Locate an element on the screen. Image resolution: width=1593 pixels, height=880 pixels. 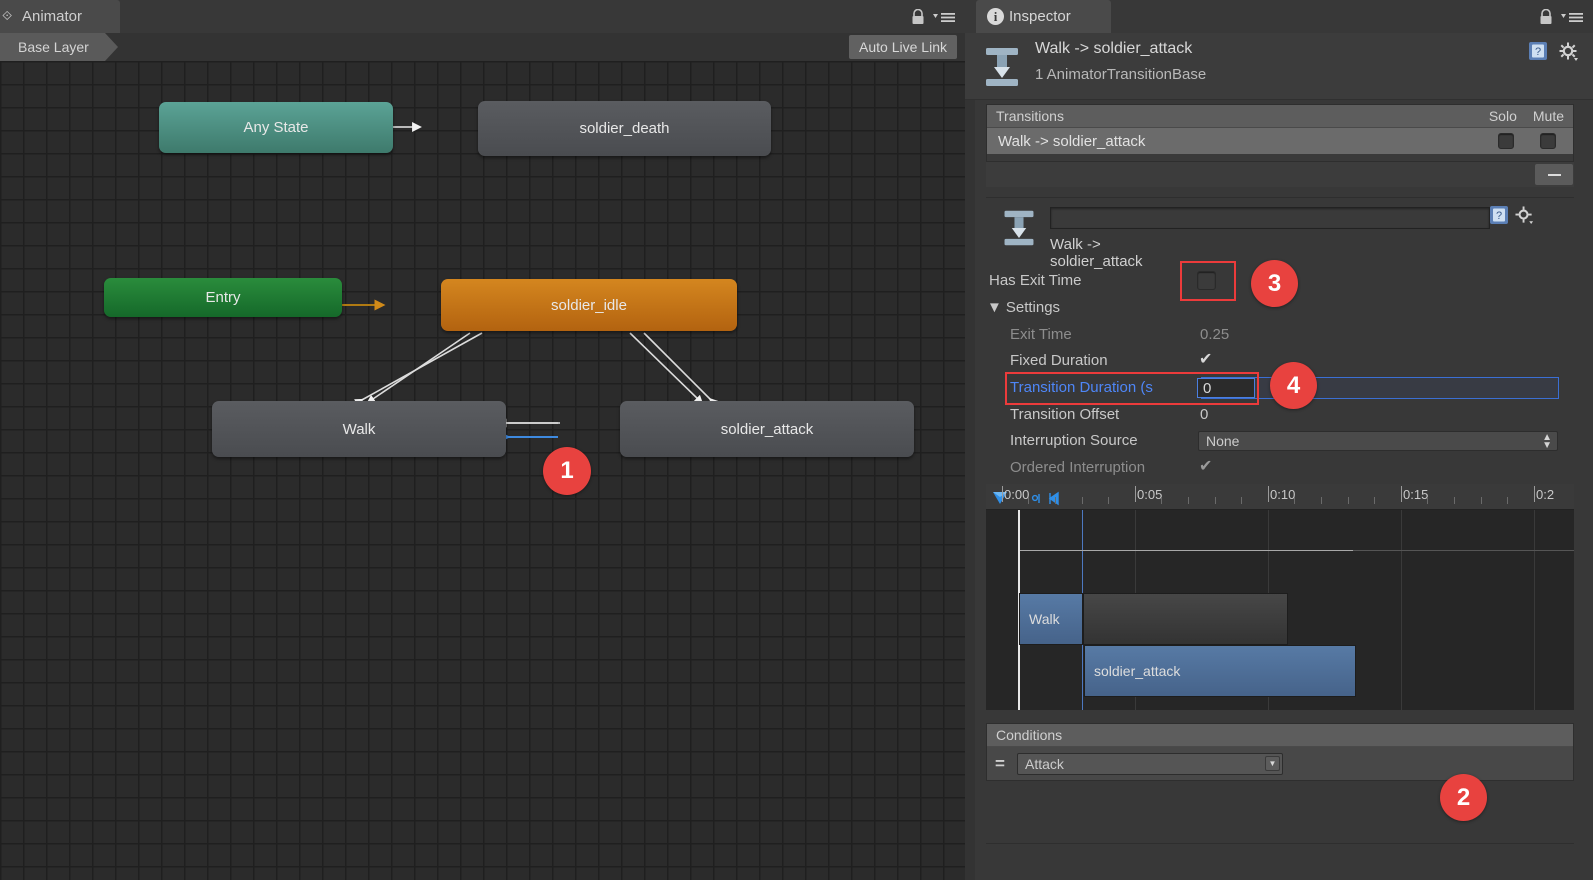
tl-gridline is located at coordinates (1534, 610).